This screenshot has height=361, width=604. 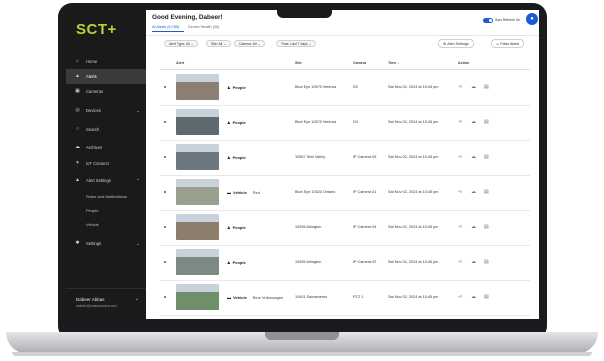 I want to click on notifications-bell-icon: ●, so click(x=532, y=19).